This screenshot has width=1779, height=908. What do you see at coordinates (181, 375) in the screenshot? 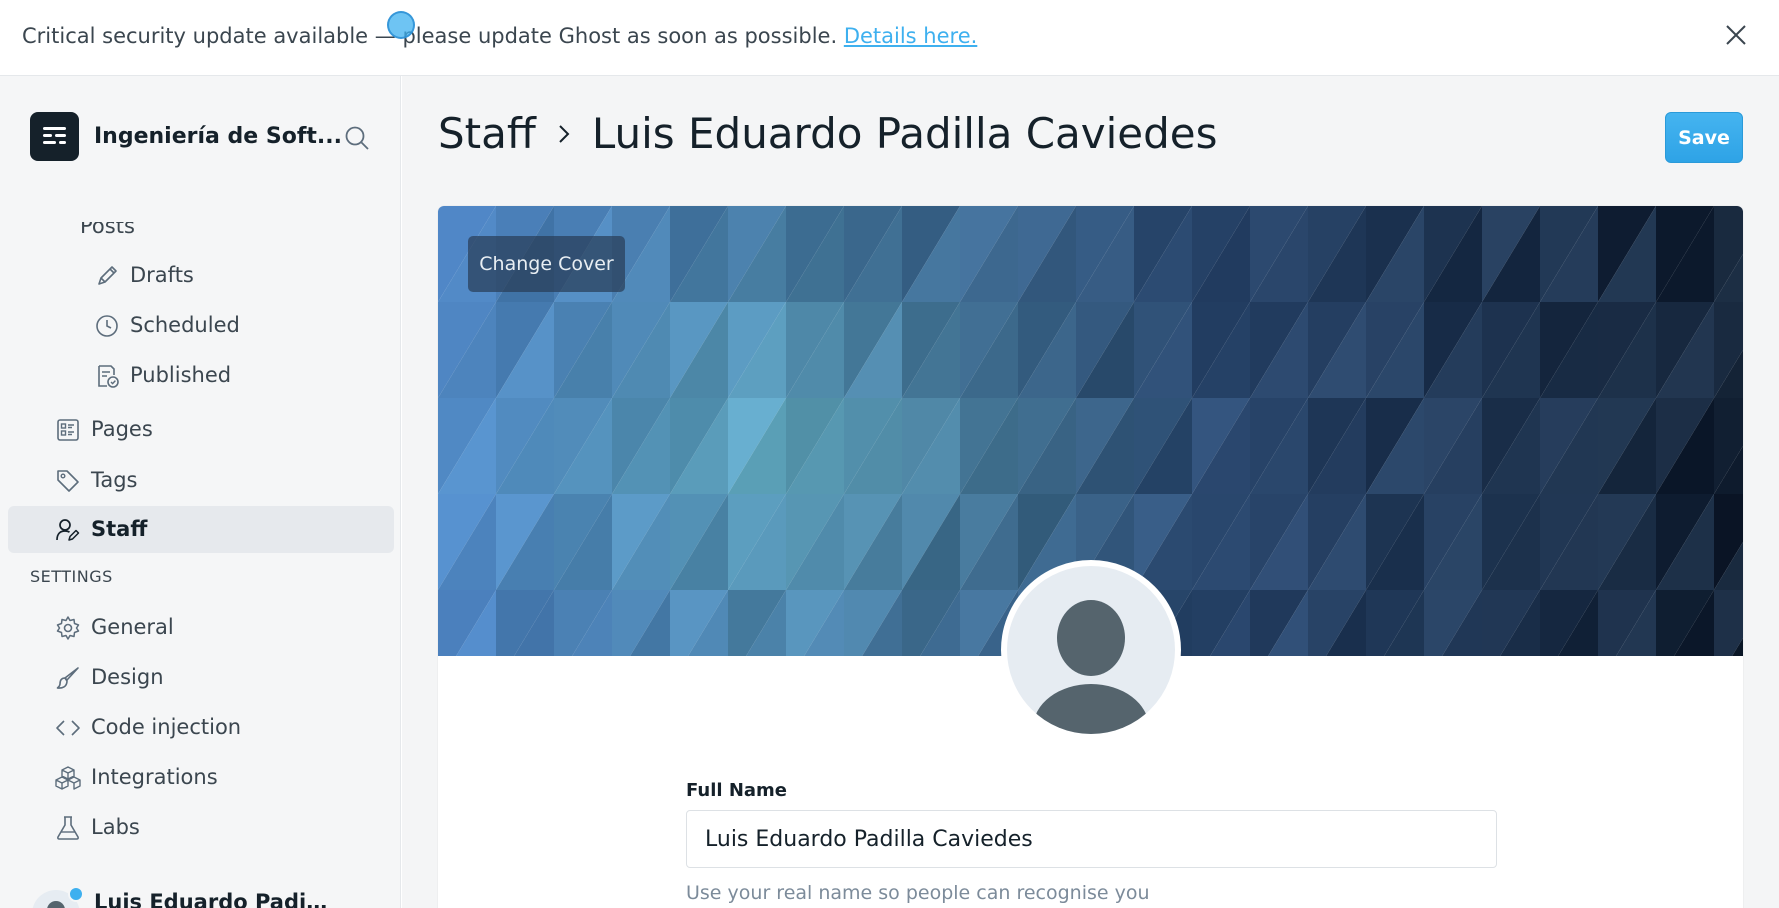
I see `sidebar-item-label: Published` at bounding box center [181, 375].